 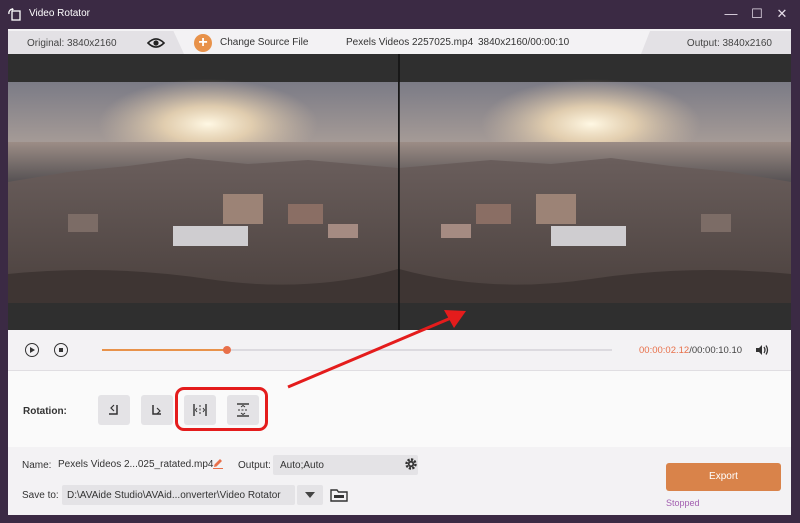 What do you see at coordinates (218, 463) in the screenshot?
I see `edit-name-icon` at bounding box center [218, 463].